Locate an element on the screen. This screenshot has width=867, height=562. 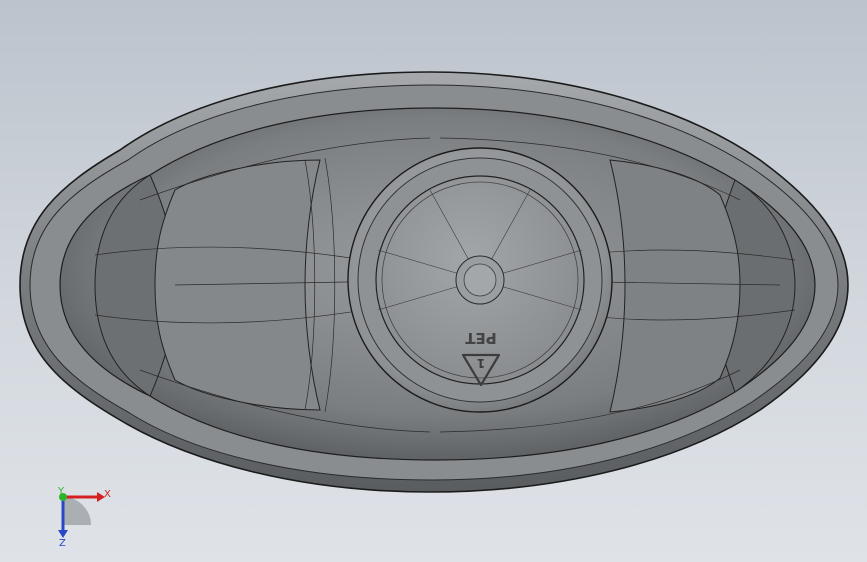
bottle-right-panel is located at coordinates (675, 286).